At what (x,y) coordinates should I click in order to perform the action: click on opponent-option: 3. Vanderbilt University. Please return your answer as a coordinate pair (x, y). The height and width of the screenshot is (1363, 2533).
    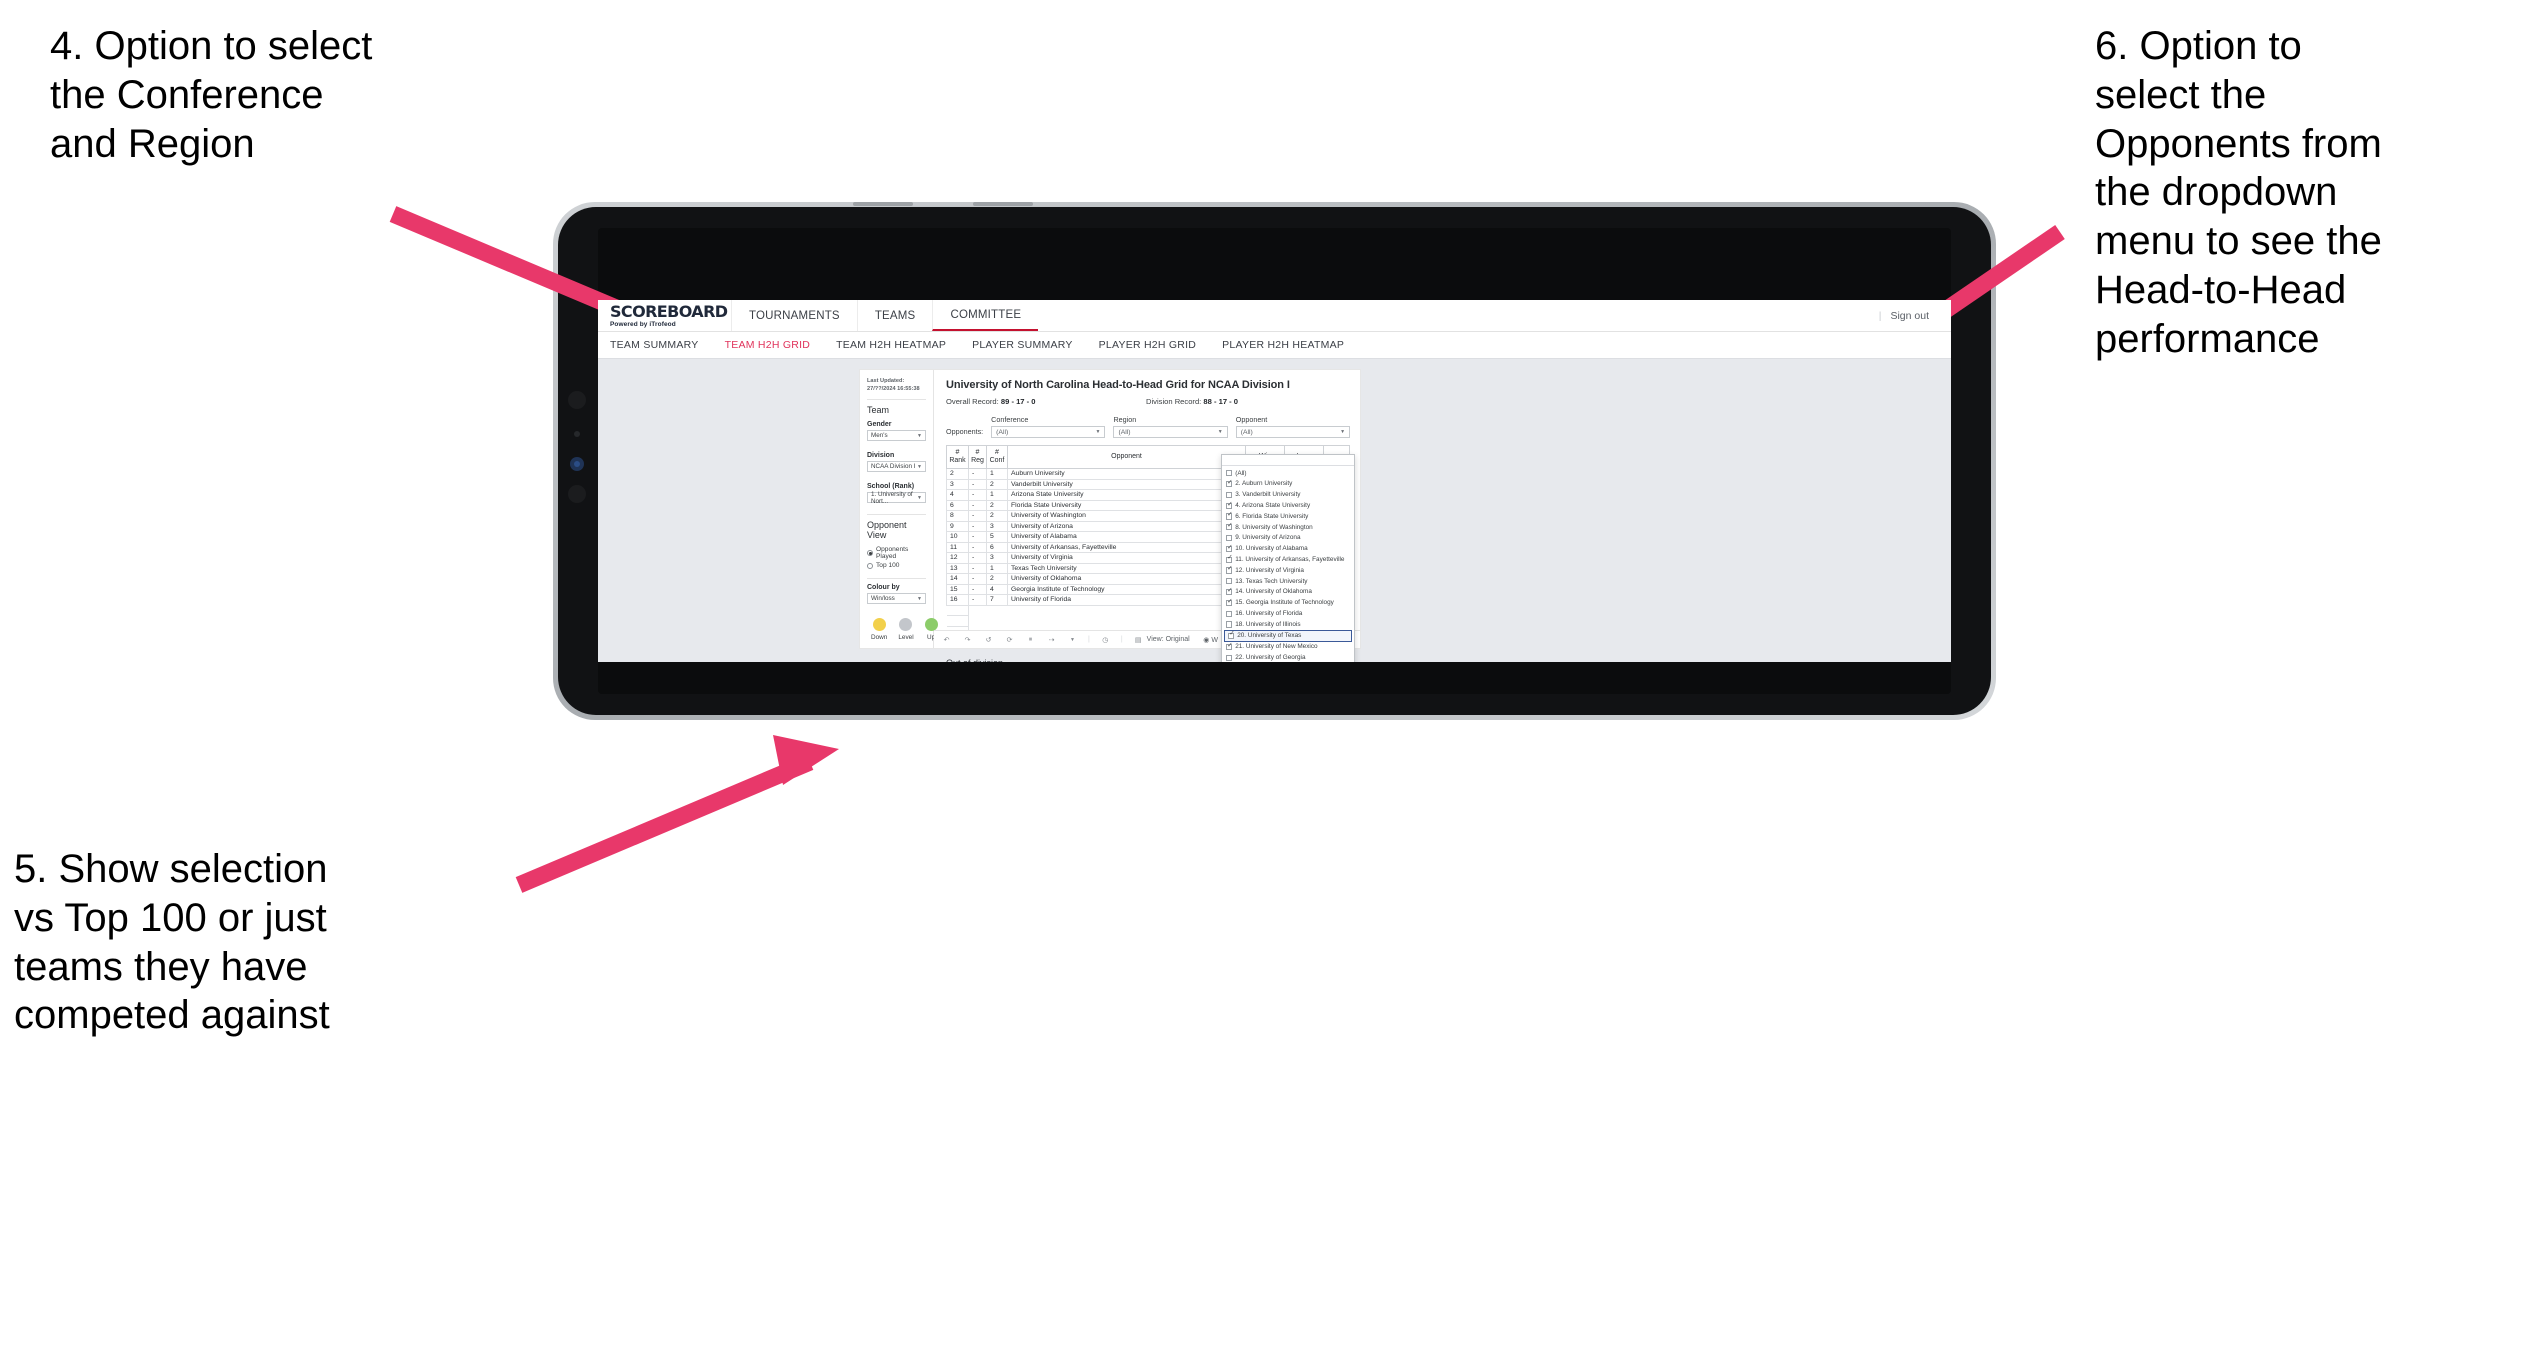
    Looking at the image, I should click on (1288, 495).